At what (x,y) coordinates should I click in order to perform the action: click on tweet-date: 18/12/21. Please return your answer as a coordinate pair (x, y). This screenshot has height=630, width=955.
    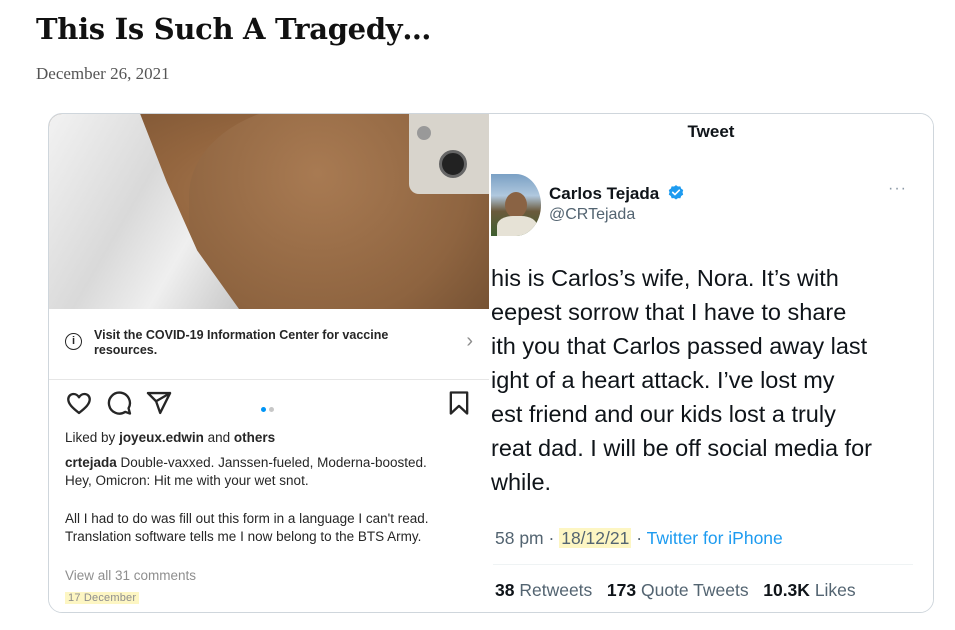
    Looking at the image, I should click on (595, 538).